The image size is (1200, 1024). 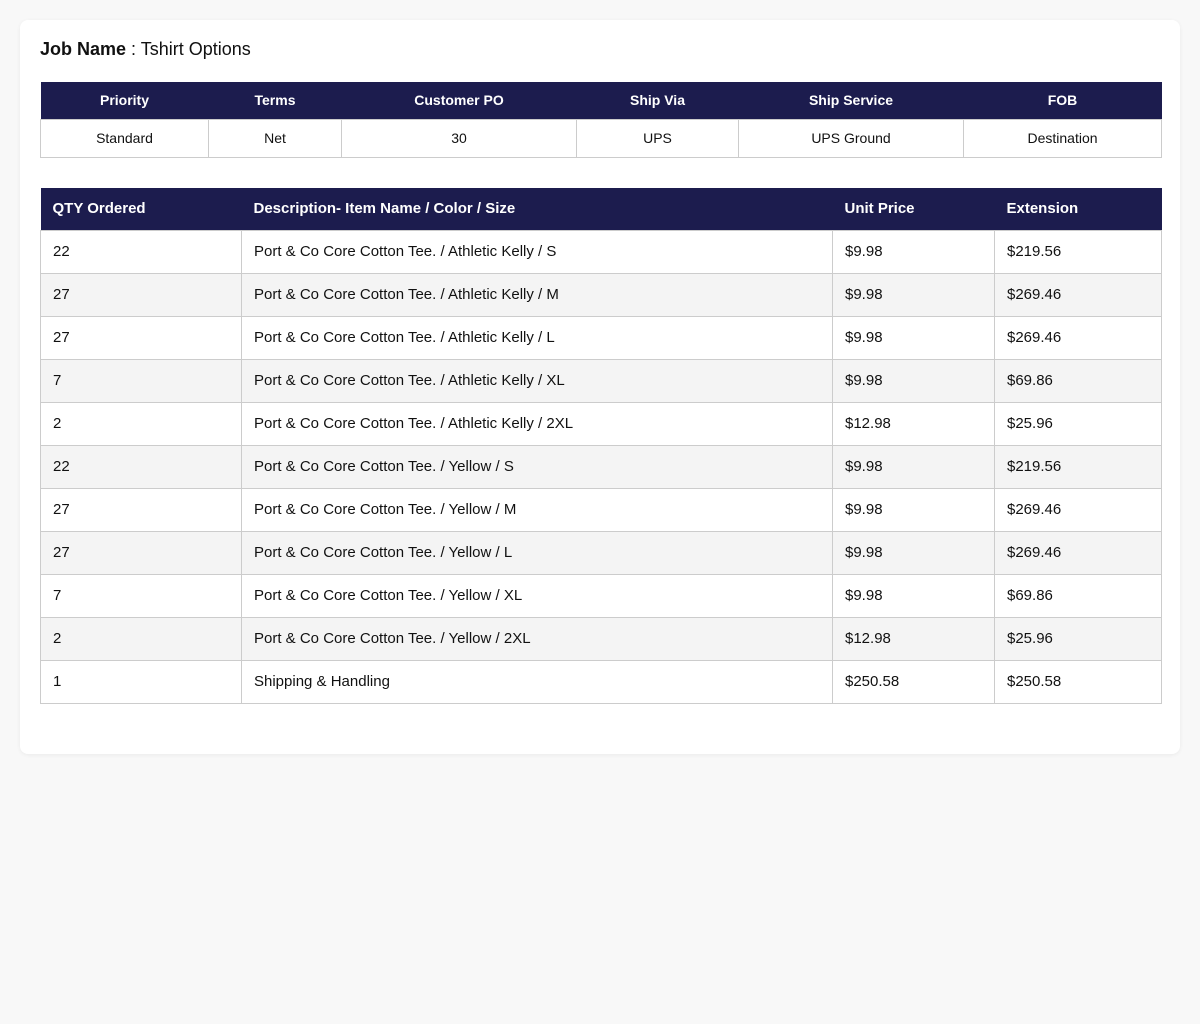 I want to click on summary-header-ship-via: Ship Via, so click(x=657, y=100).